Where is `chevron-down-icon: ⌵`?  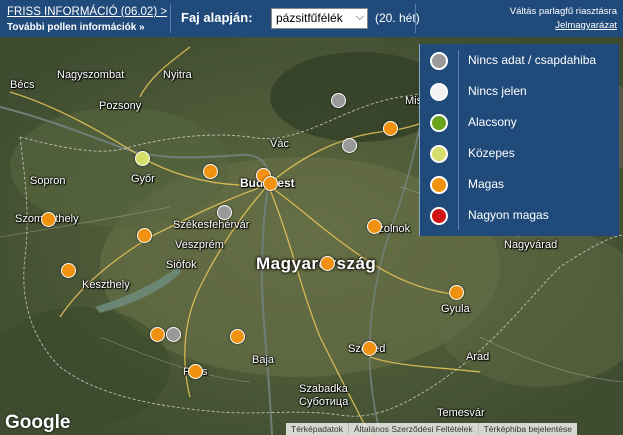 chevron-down-icon: ⌵ is located at coordinates (359, 17).